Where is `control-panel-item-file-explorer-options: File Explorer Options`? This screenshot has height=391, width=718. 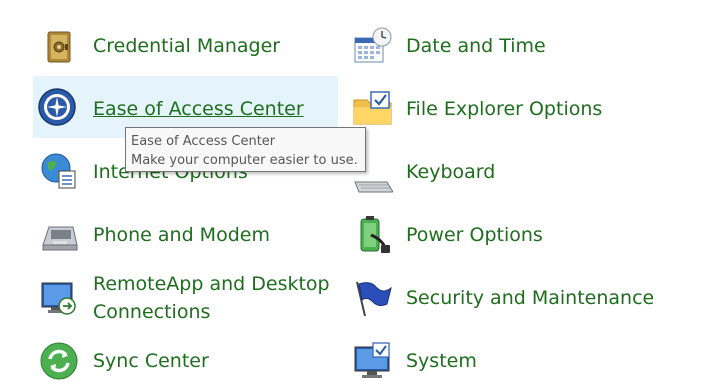
control-panel-item-file-explorer-options: File Explorer Options is located at coordinates (517, 109).